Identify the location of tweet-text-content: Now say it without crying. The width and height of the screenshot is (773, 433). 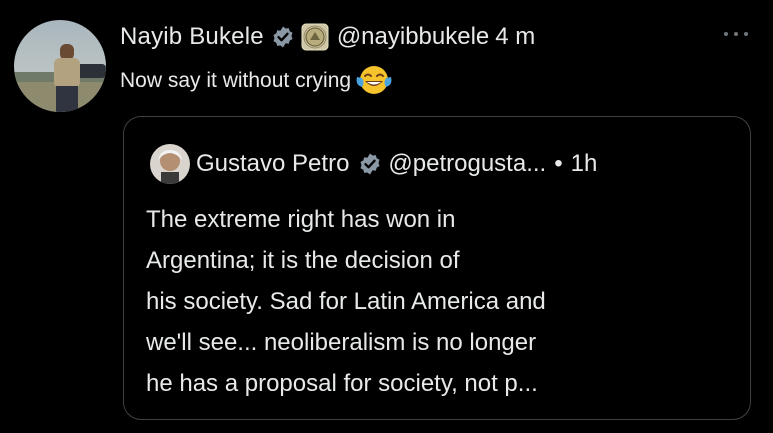
(236, 80).